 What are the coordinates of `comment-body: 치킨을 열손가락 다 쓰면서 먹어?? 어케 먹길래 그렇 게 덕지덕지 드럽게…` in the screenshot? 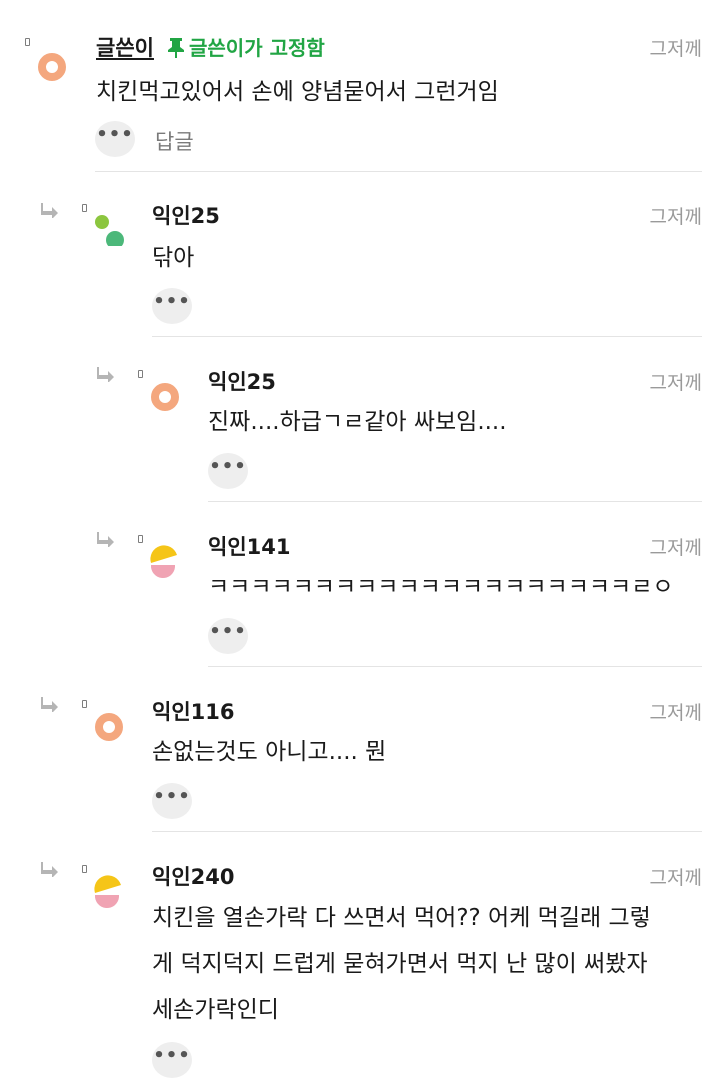 It's located at (401, 964).